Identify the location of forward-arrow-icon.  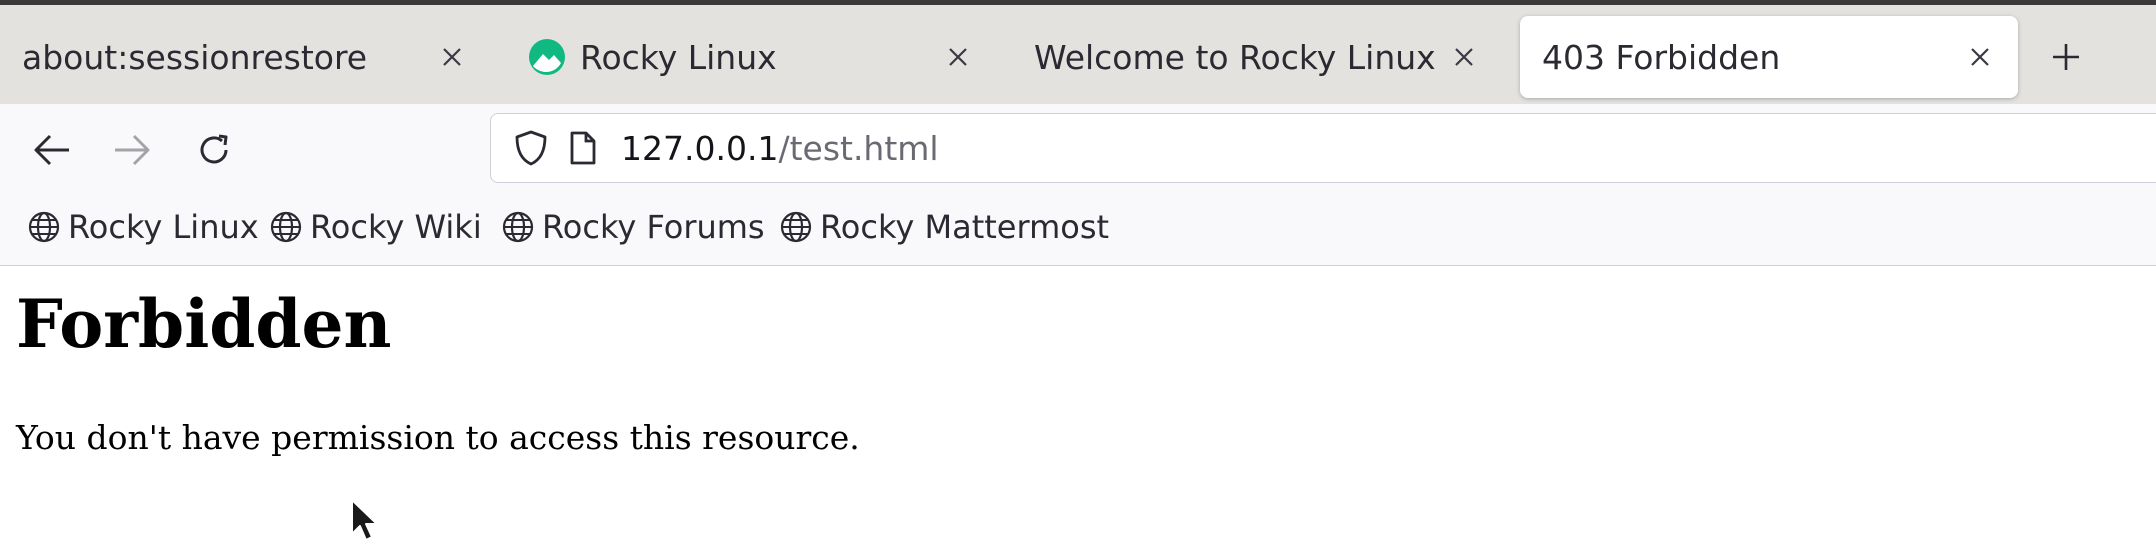
(132, 150).